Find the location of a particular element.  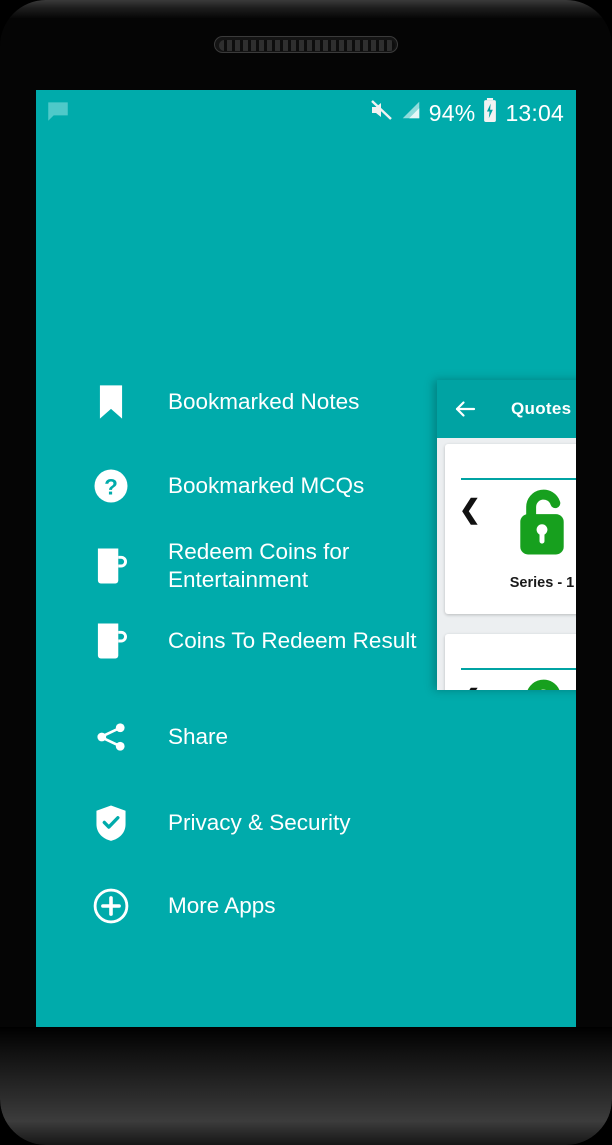

drawer-item-label: Bookmarked Notes is located at coordinates (264, 401).